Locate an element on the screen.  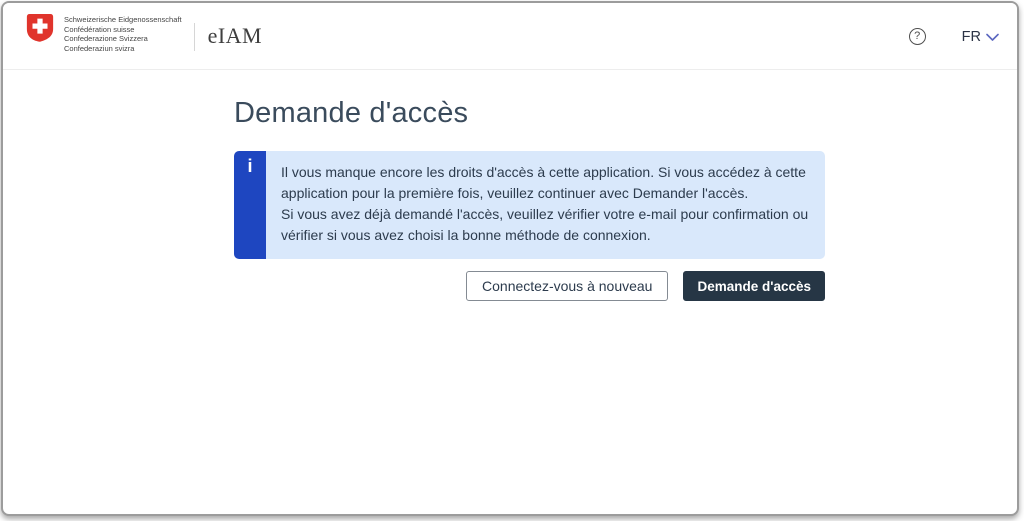
logo-divider is located at coordinates (194, 37).